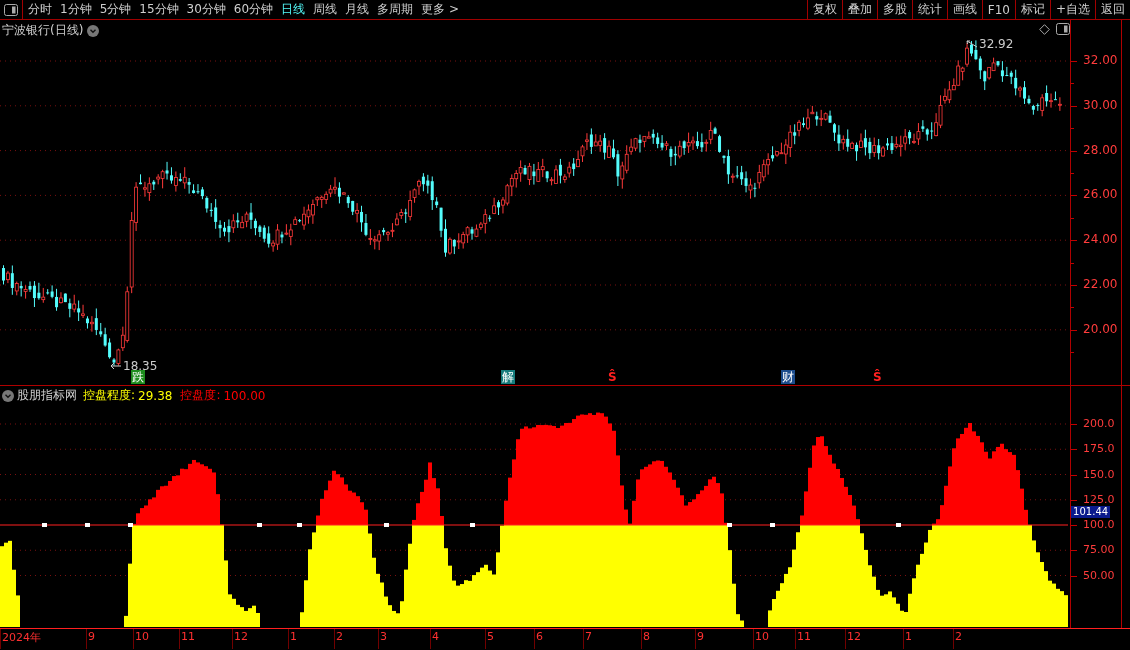 Image resolution: width=1130 pixels, height=650 pixels. Describe the element at coordinates (253, 9) in the screenshot. I see `period-tab: 60分钟` at that location.